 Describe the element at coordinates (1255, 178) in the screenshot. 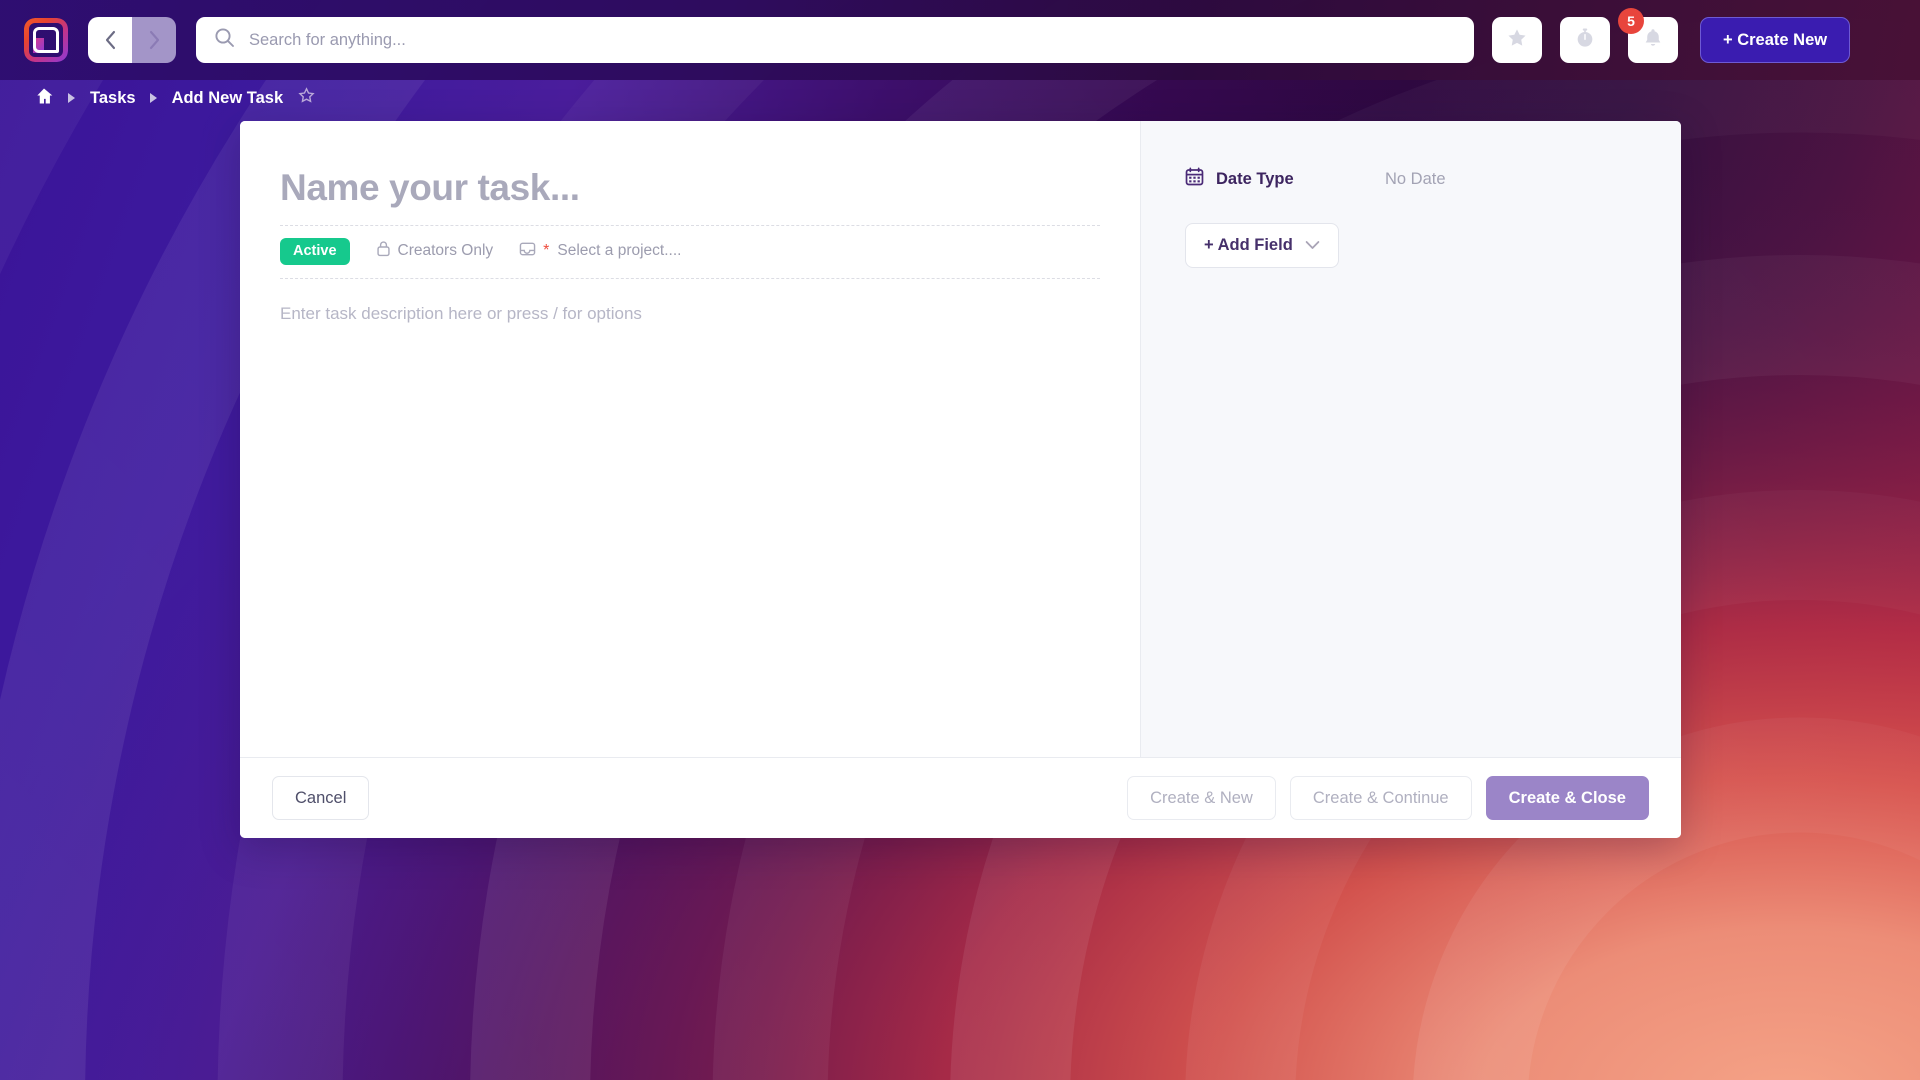

I see `date-type-label: Date Type` at that location.